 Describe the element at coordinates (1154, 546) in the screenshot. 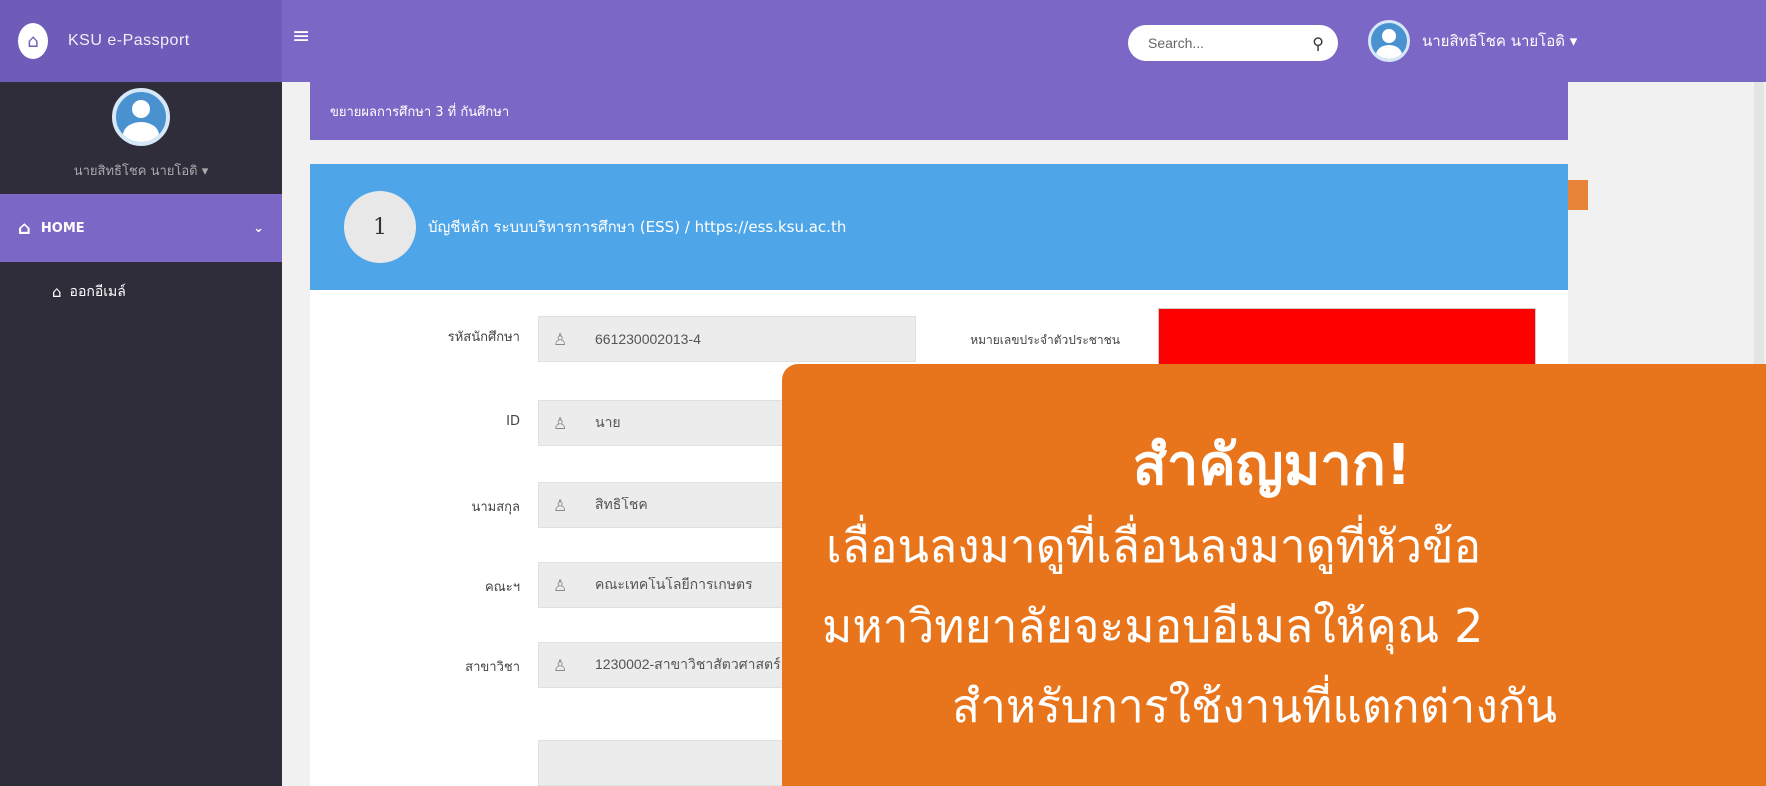

I see `notice-line-1: เลื่อนลงมาดูที่เลื่อนลงมาดูที่หัวข้อ` at that location.